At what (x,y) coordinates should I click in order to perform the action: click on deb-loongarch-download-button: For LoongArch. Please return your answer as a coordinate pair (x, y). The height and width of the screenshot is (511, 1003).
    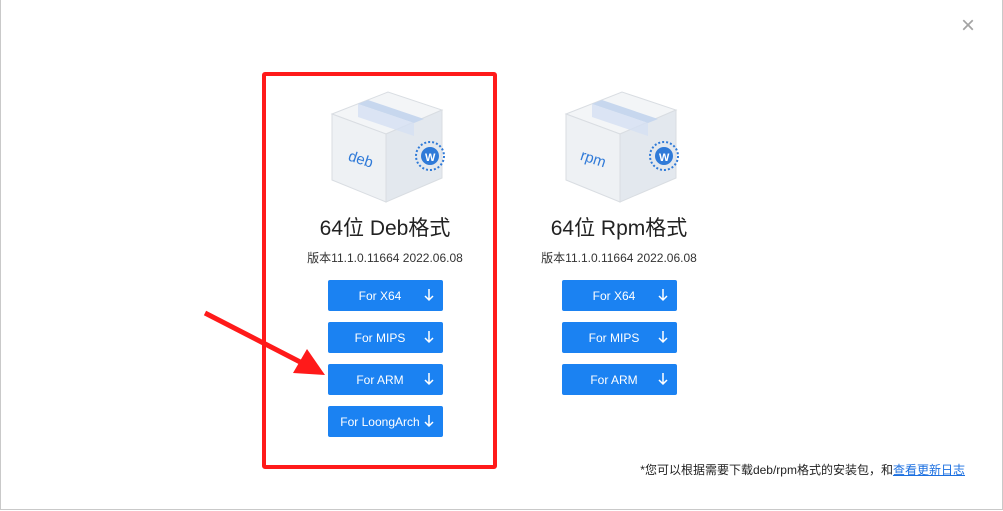
    Looking at the image, I should click on (385, 421).